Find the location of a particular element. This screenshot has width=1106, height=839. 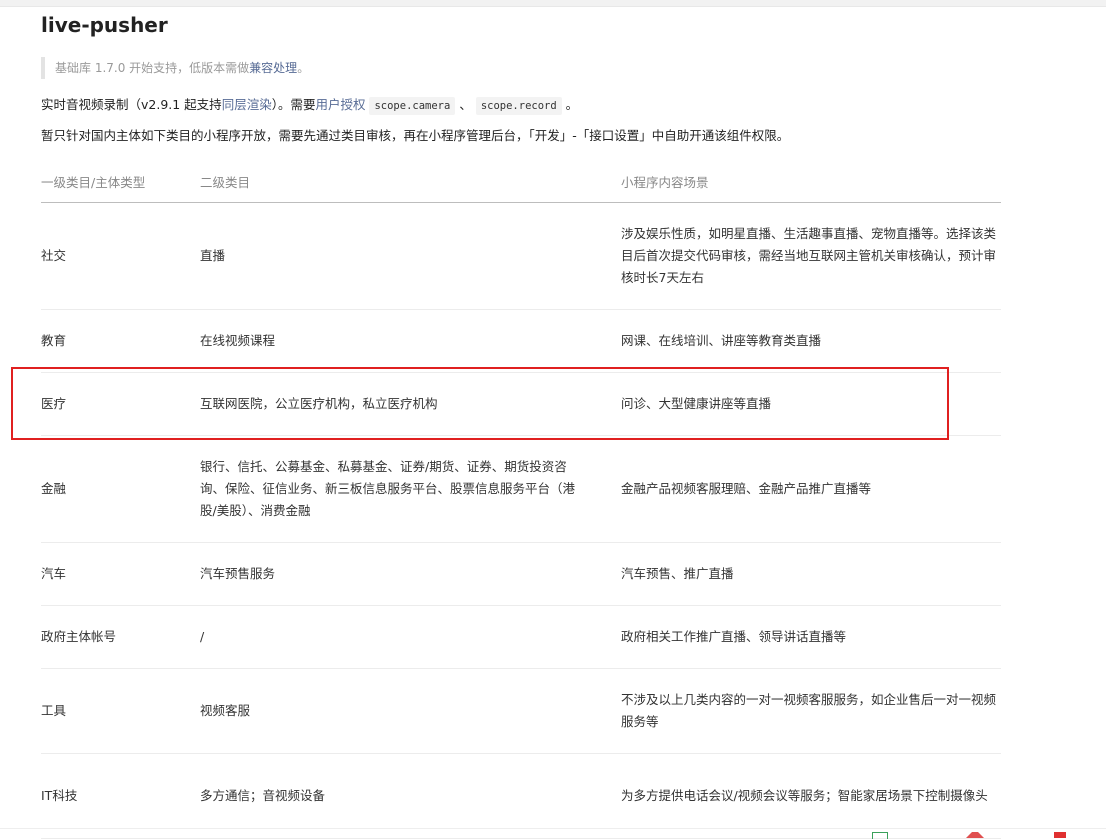

cell-cat1: 金融 is located at coordinates (120, 489).